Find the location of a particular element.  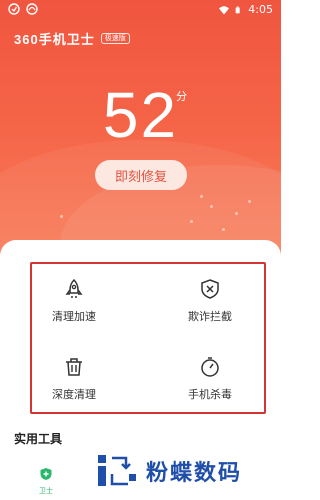

watermark: 粉蝶数码 is located at coordinates (169, 471).